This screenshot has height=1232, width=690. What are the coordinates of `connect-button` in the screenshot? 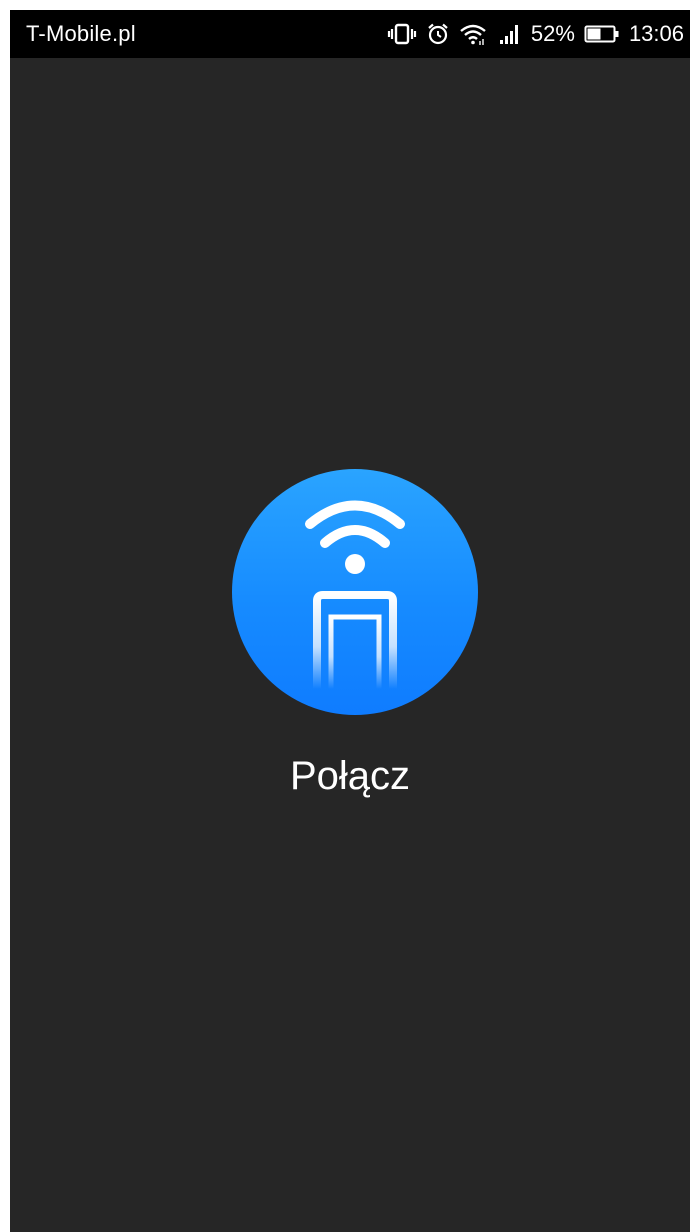 It's located at (355, 592).